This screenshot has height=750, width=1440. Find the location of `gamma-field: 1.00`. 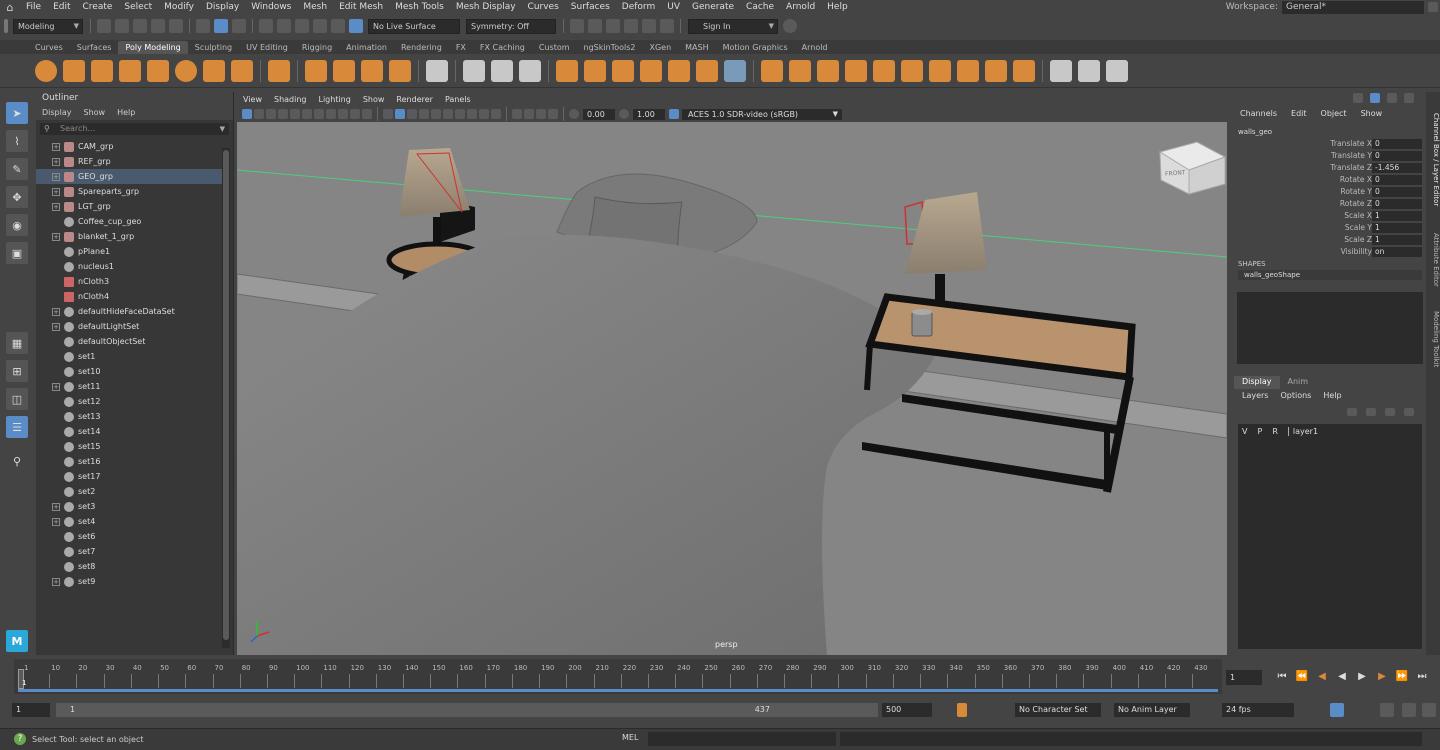

gamma-field: 1.00 is located at coordinates (649, 114).